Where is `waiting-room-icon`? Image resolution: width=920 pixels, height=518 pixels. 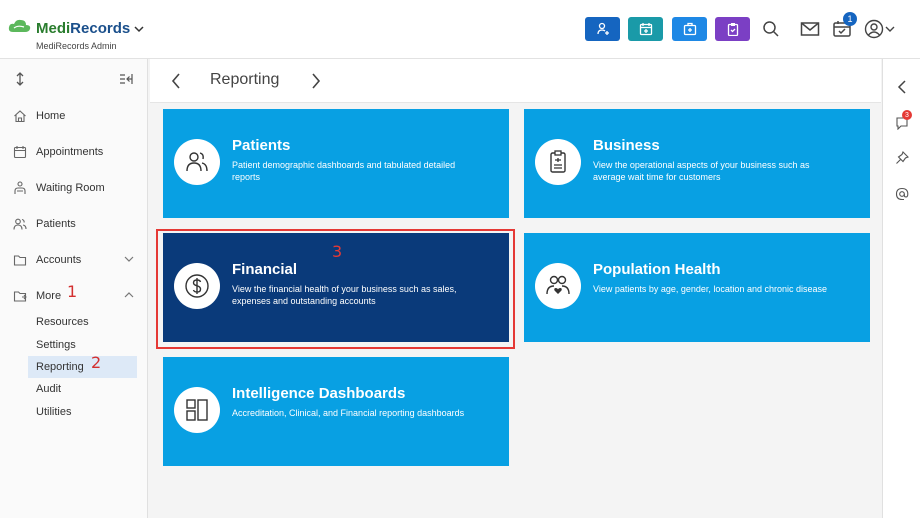 waiting-room-icon is located at coordinates (20, 188).